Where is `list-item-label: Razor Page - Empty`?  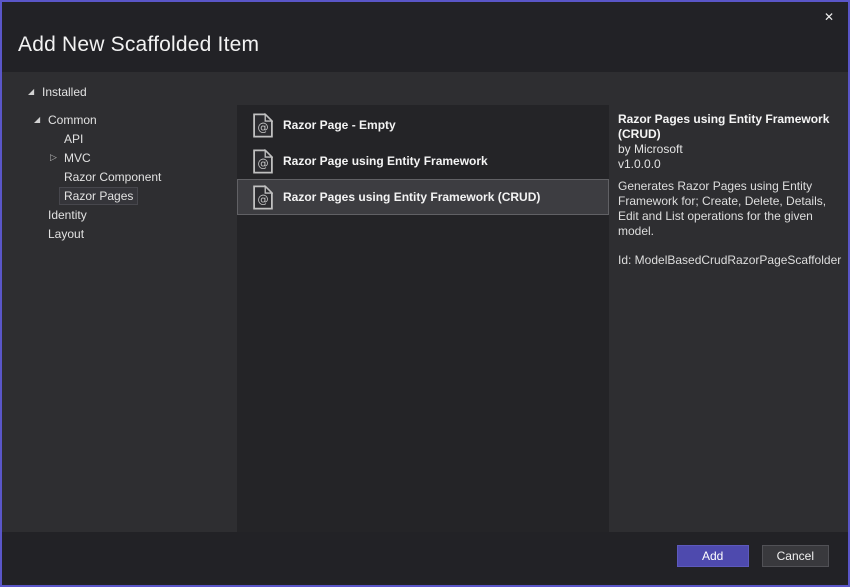
list-item-label: Razor Page - Empty is located at coordinates (339, 125).